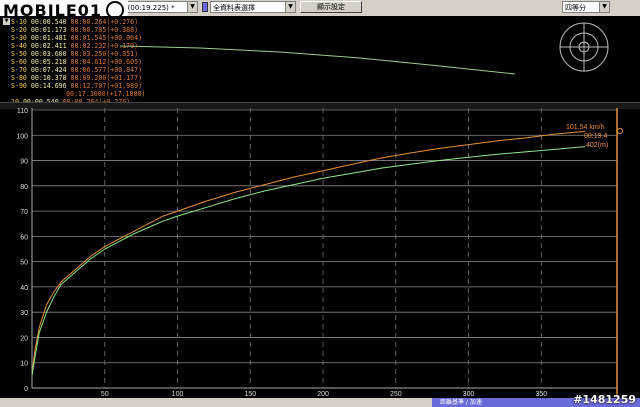 This screenshot has height=407, width=640. What do you see at coordinates (88, 78) in the screenshot?
I see `split-ref: 00:09.200` at bounding box center [88, 78].